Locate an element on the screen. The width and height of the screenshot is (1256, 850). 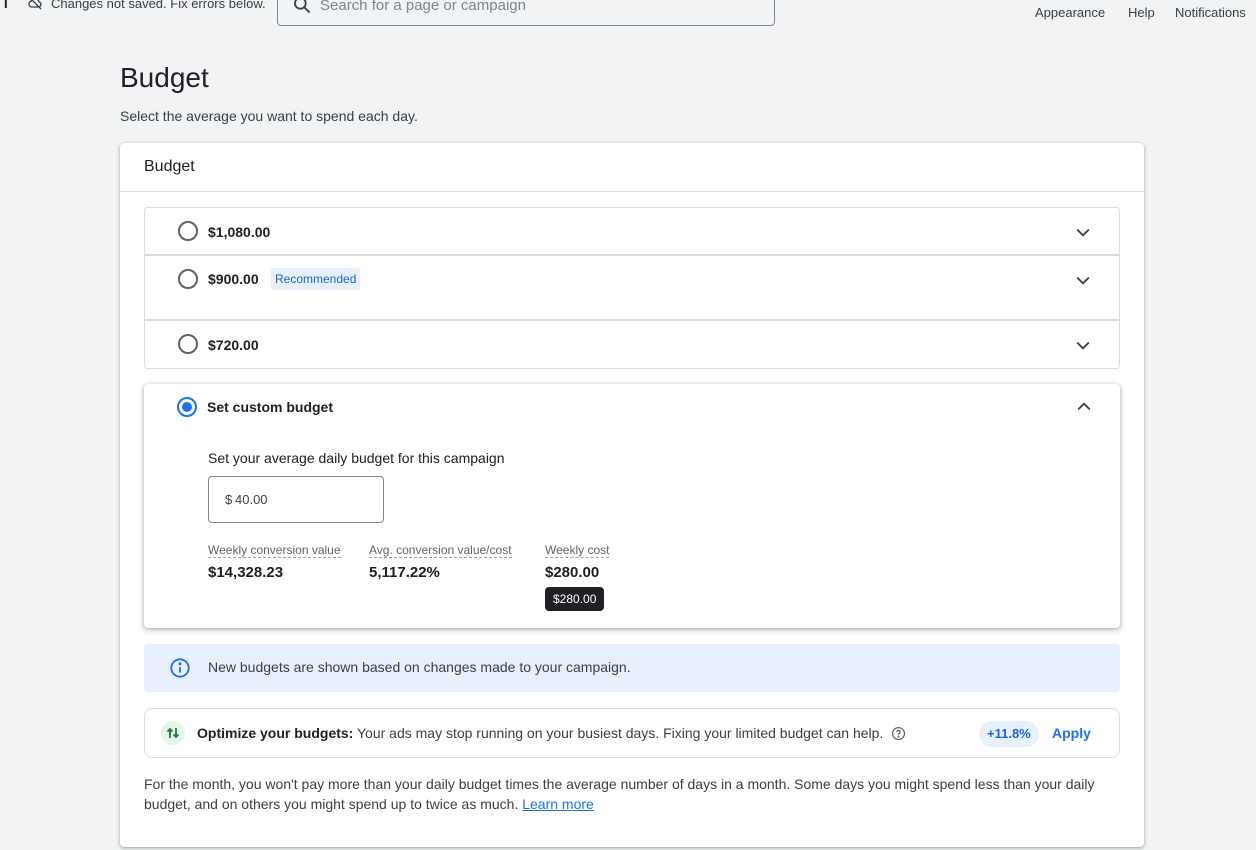
budget-option-1080: $1,080.00 is located at coordinates (632, 231).